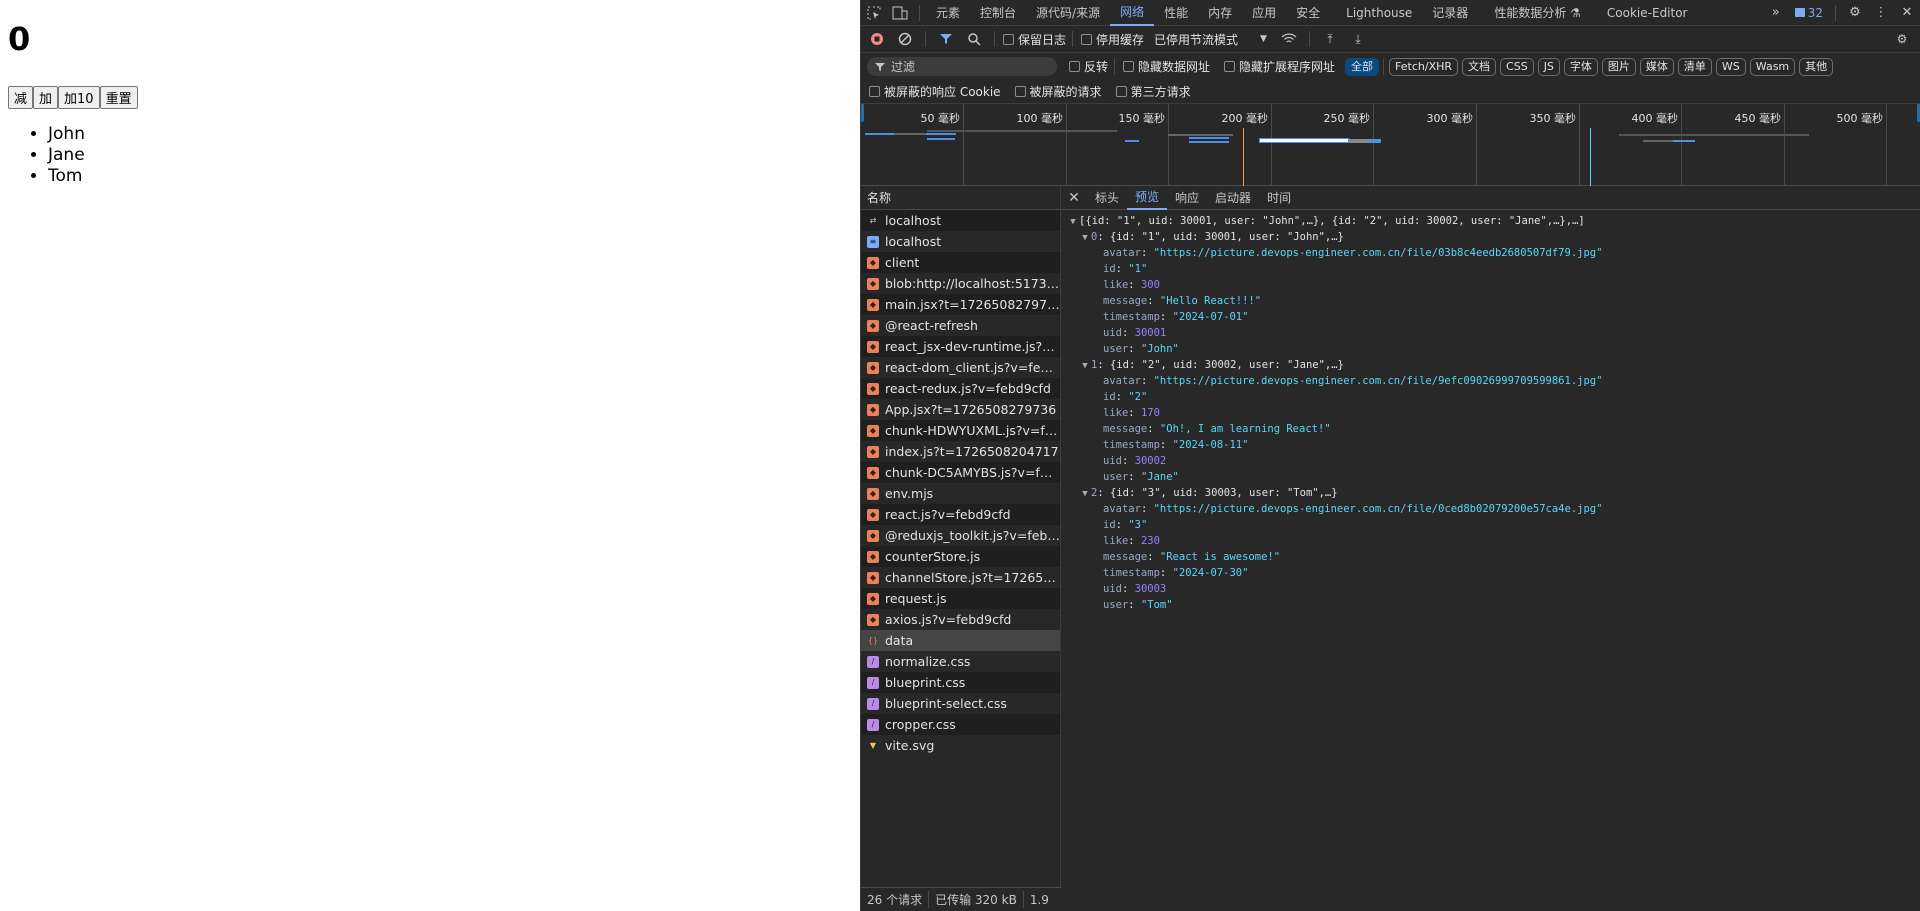 The image size is (1920, 911). Describe the element at coordinates (1289, 39) in the screenshot. I see `network-conditions-icon` at that location.